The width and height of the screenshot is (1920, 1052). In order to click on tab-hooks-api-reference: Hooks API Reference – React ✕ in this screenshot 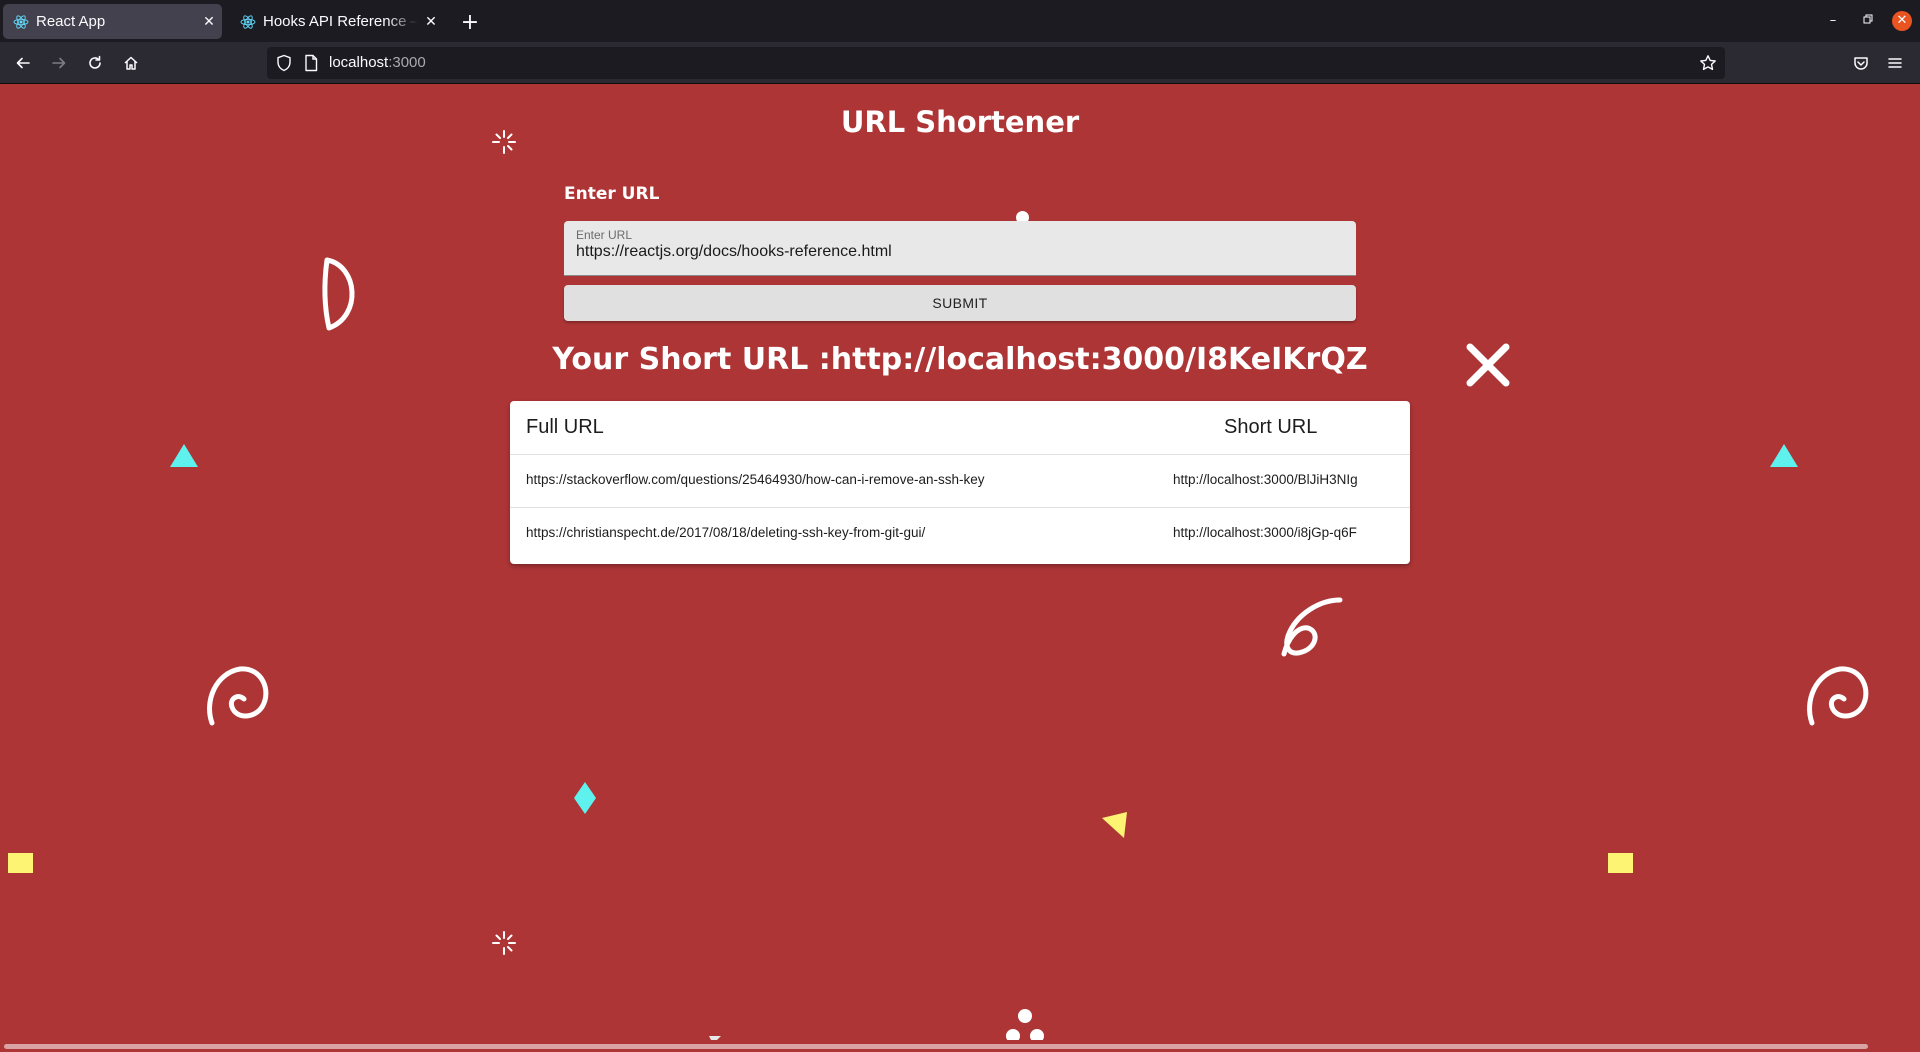, I will do `click(337, 21)`.